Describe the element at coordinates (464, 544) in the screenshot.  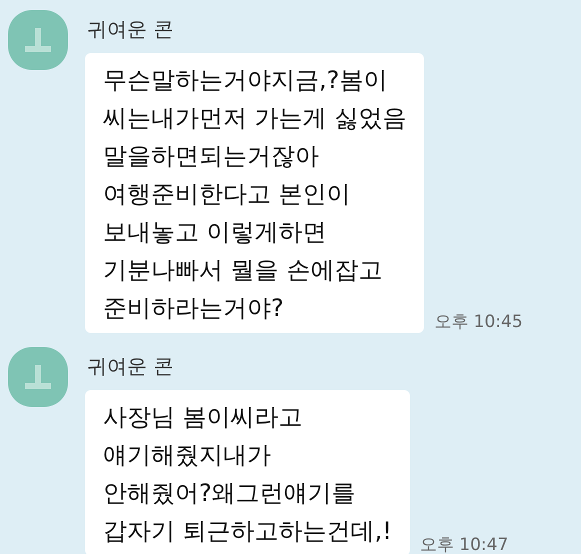
I see `message-time: 오후 10:47` at that location.